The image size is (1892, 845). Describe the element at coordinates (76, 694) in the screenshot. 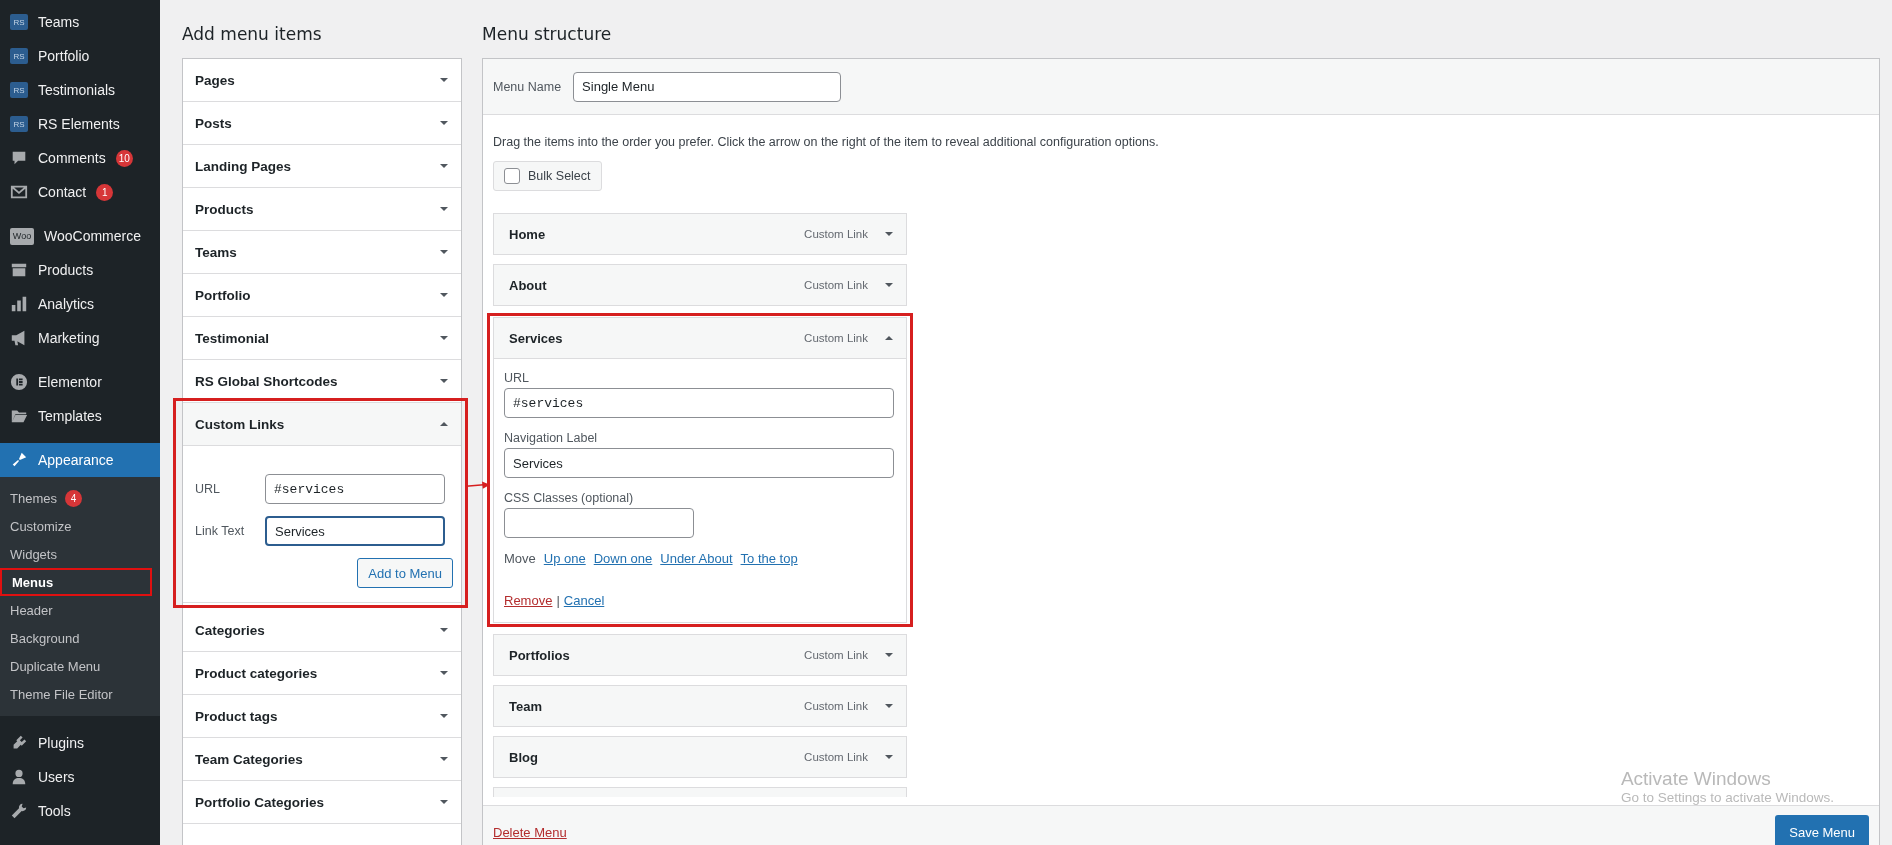

I see `submenu-item: Theme File Editor` at that location.